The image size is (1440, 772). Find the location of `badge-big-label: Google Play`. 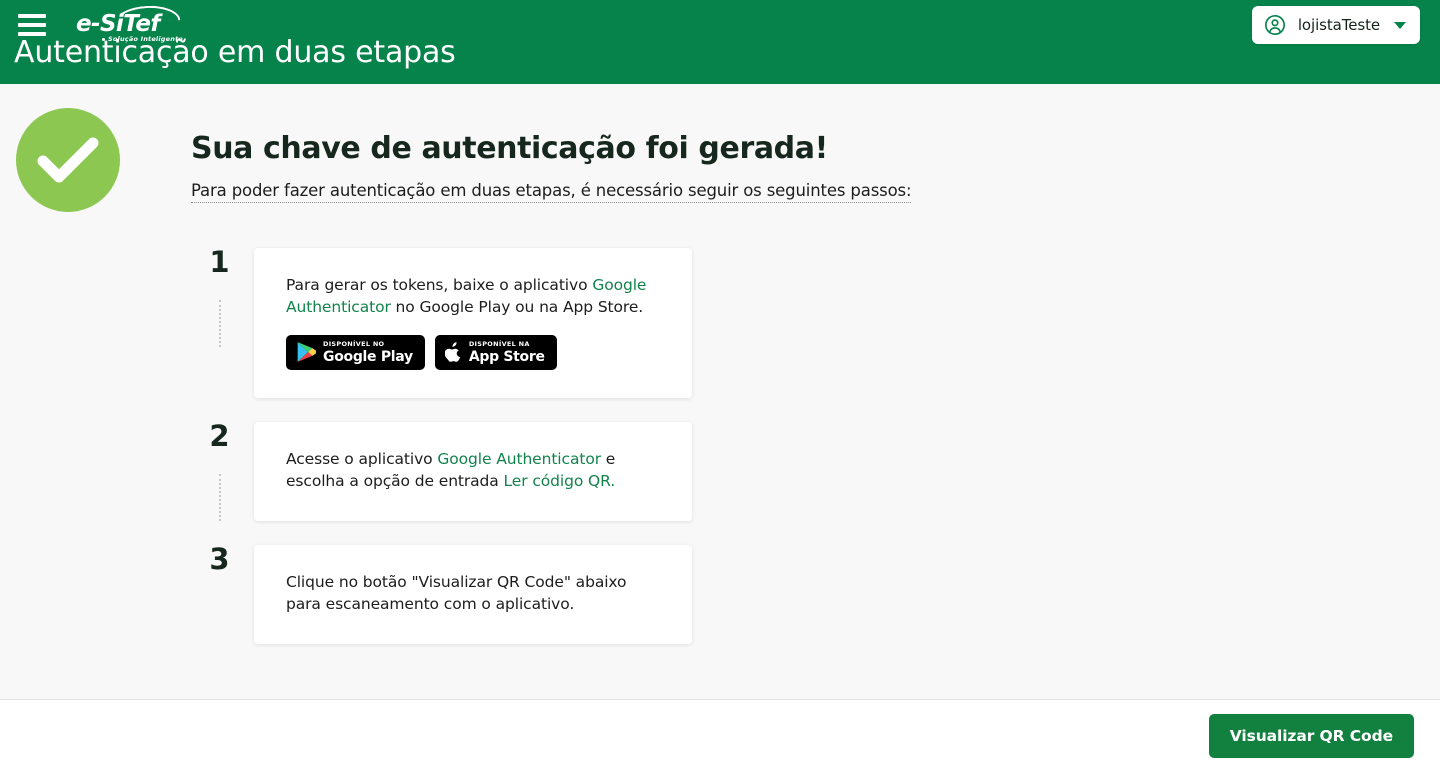

badge-big-label: Google Play is located at coordinates (368, 356).